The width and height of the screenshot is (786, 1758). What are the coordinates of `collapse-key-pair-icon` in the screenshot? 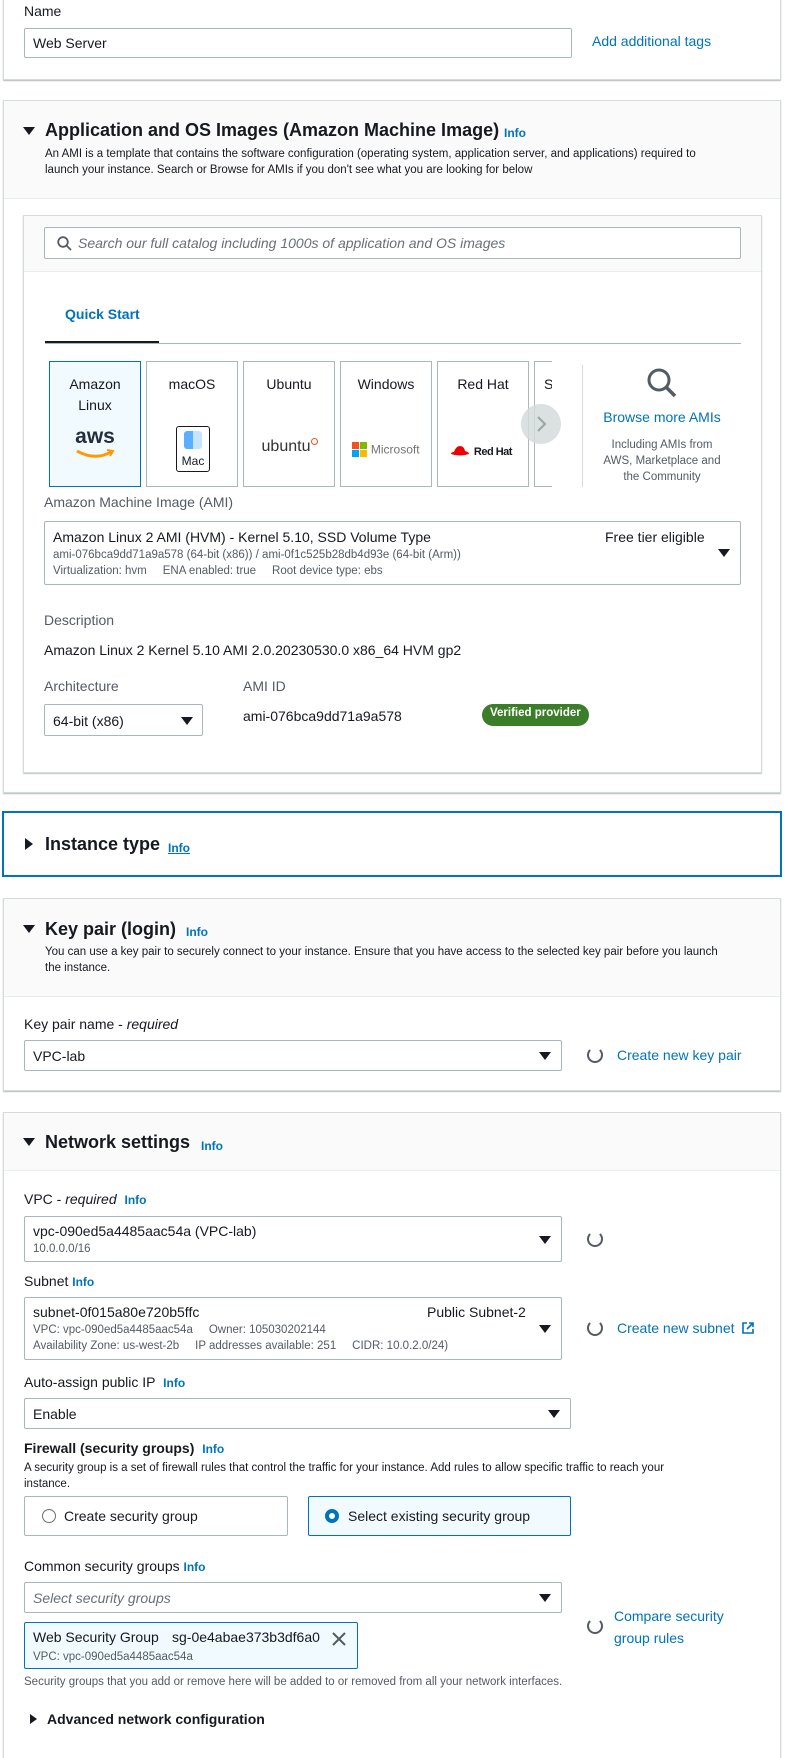 It's located at (29, 929).